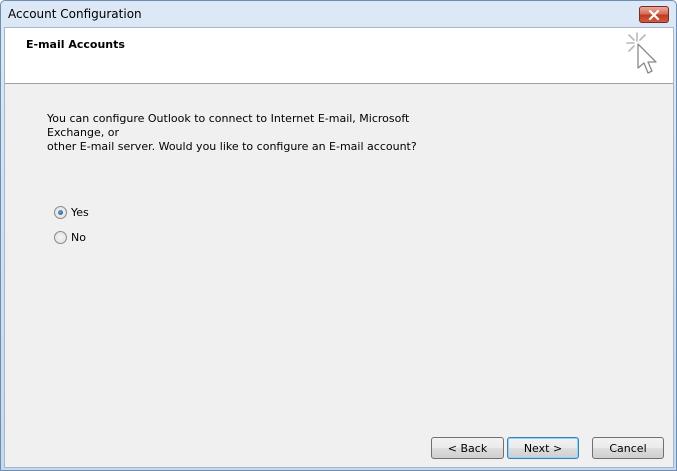 The image size is (677, 471). Describe the element at coordinates (60, 212) in the screenshot. I see `radio-button-yes` at that location.